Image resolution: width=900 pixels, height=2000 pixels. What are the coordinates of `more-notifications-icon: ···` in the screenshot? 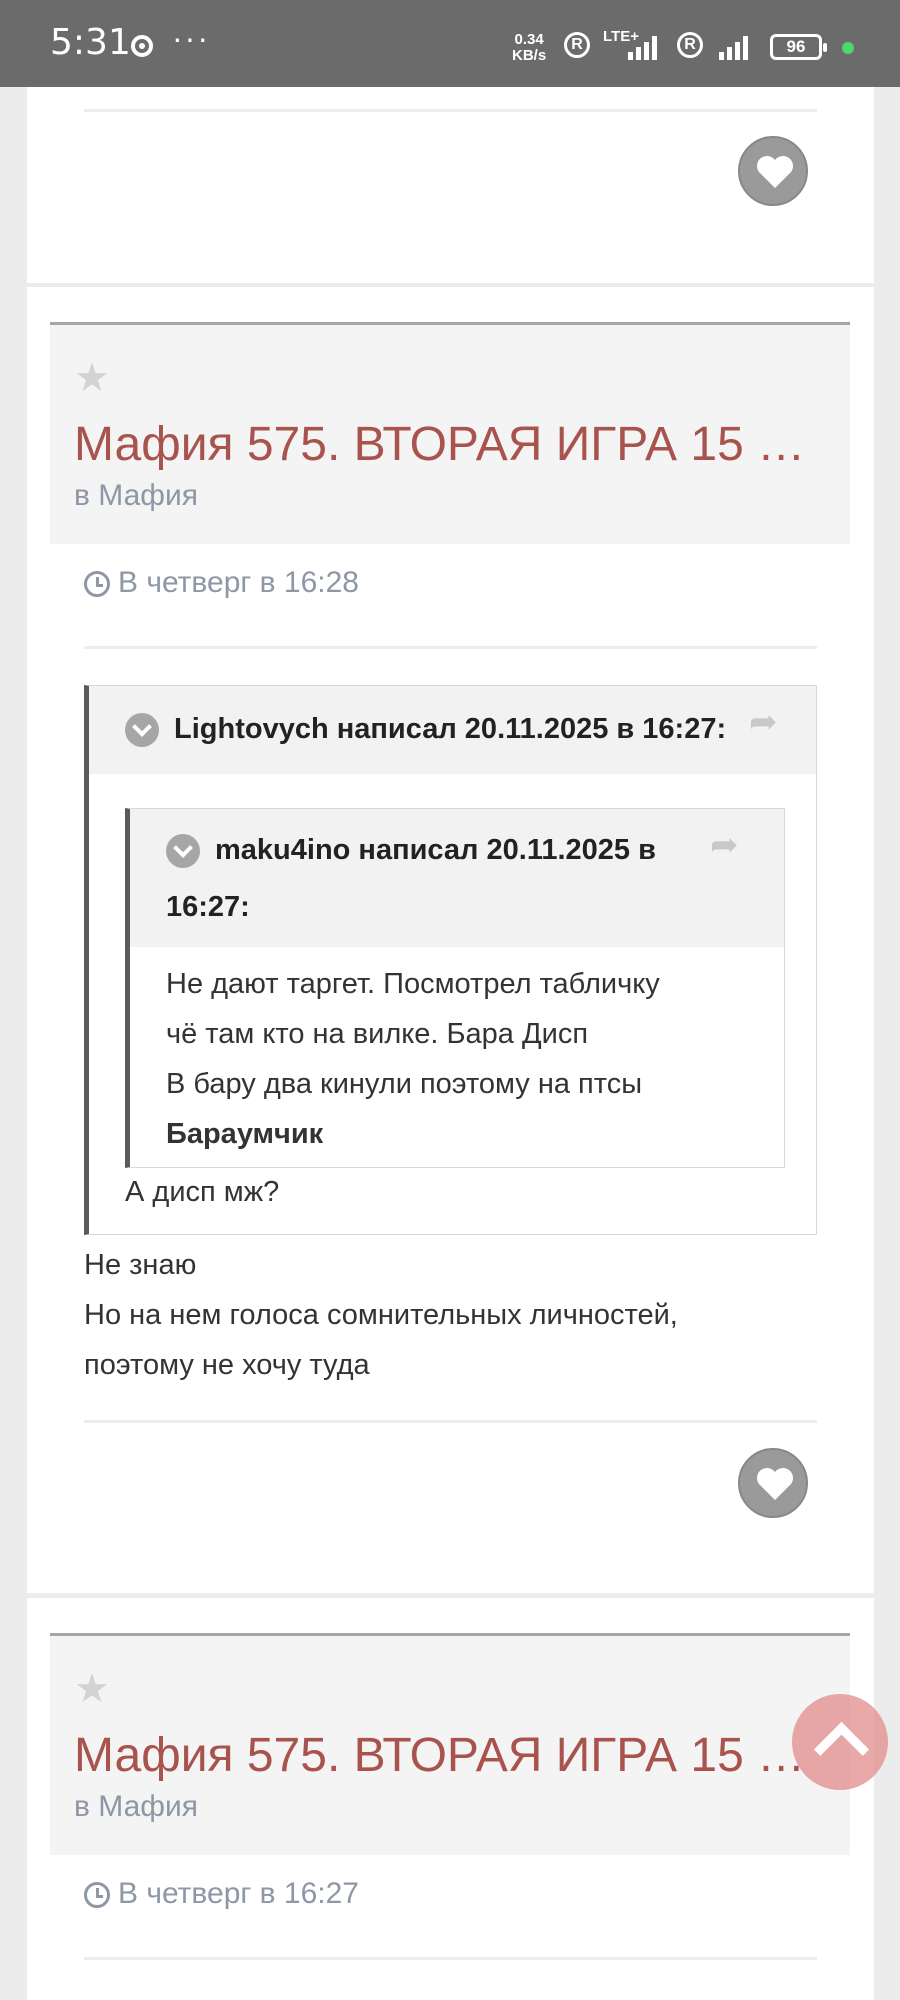 It's located at (191, 38).